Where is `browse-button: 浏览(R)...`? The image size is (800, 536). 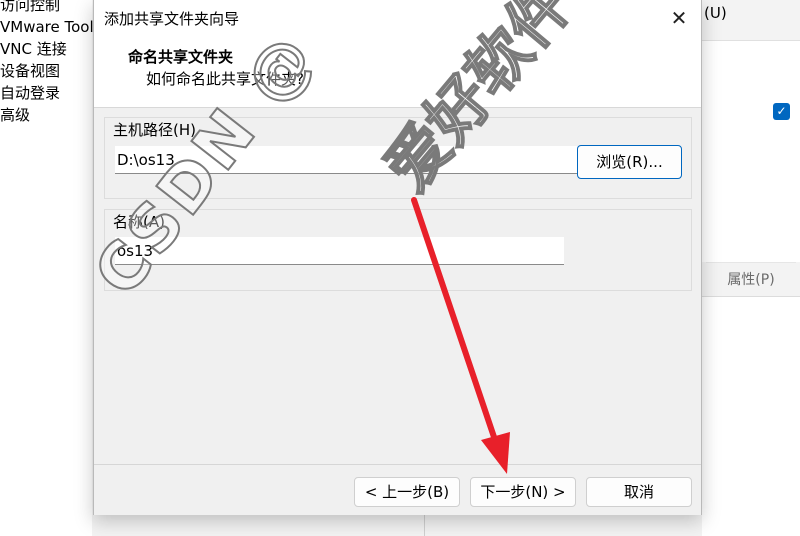 browse-button: 浏览(R)... is located at coordinates (629, 162).